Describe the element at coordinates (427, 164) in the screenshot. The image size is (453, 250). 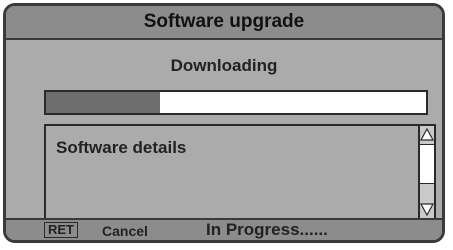
I see `scroll-thumb` at that location.